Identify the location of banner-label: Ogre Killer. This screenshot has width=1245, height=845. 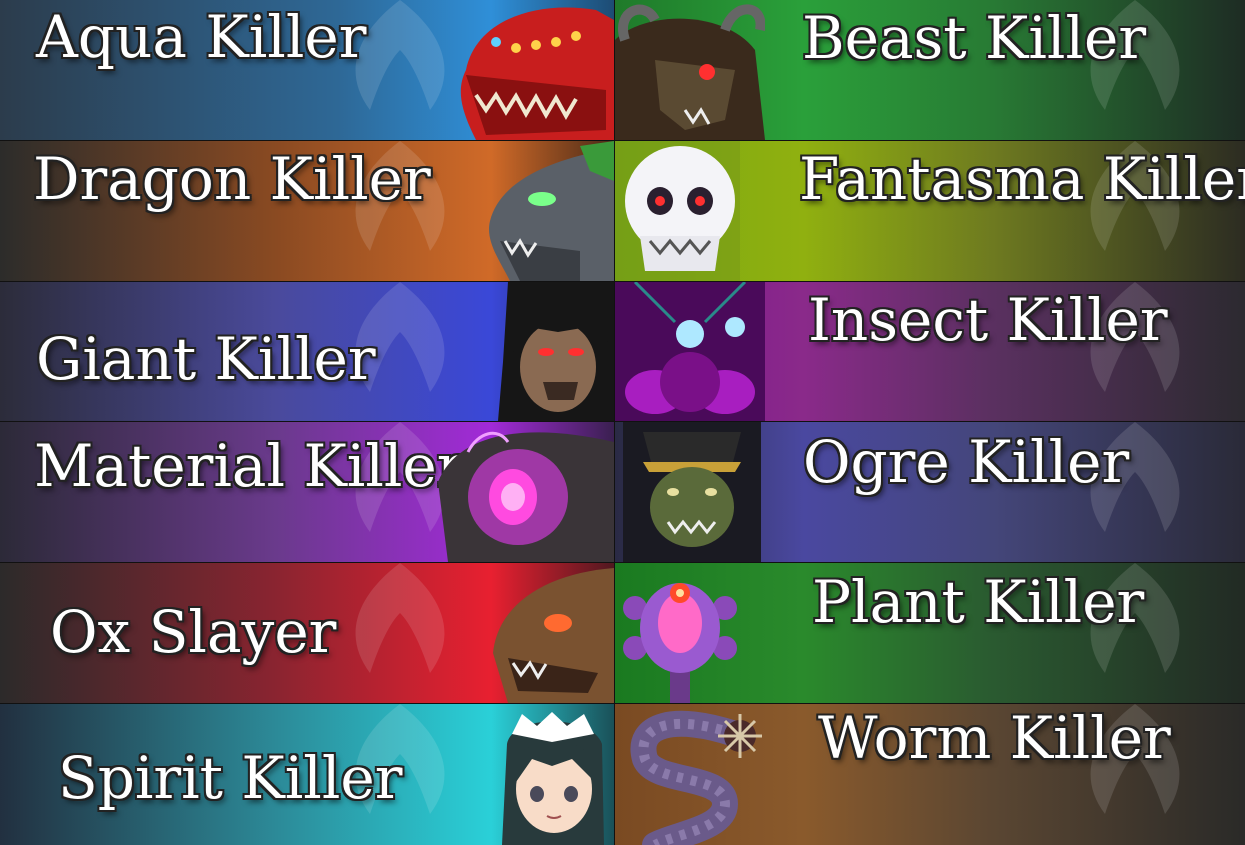
(966, 462).